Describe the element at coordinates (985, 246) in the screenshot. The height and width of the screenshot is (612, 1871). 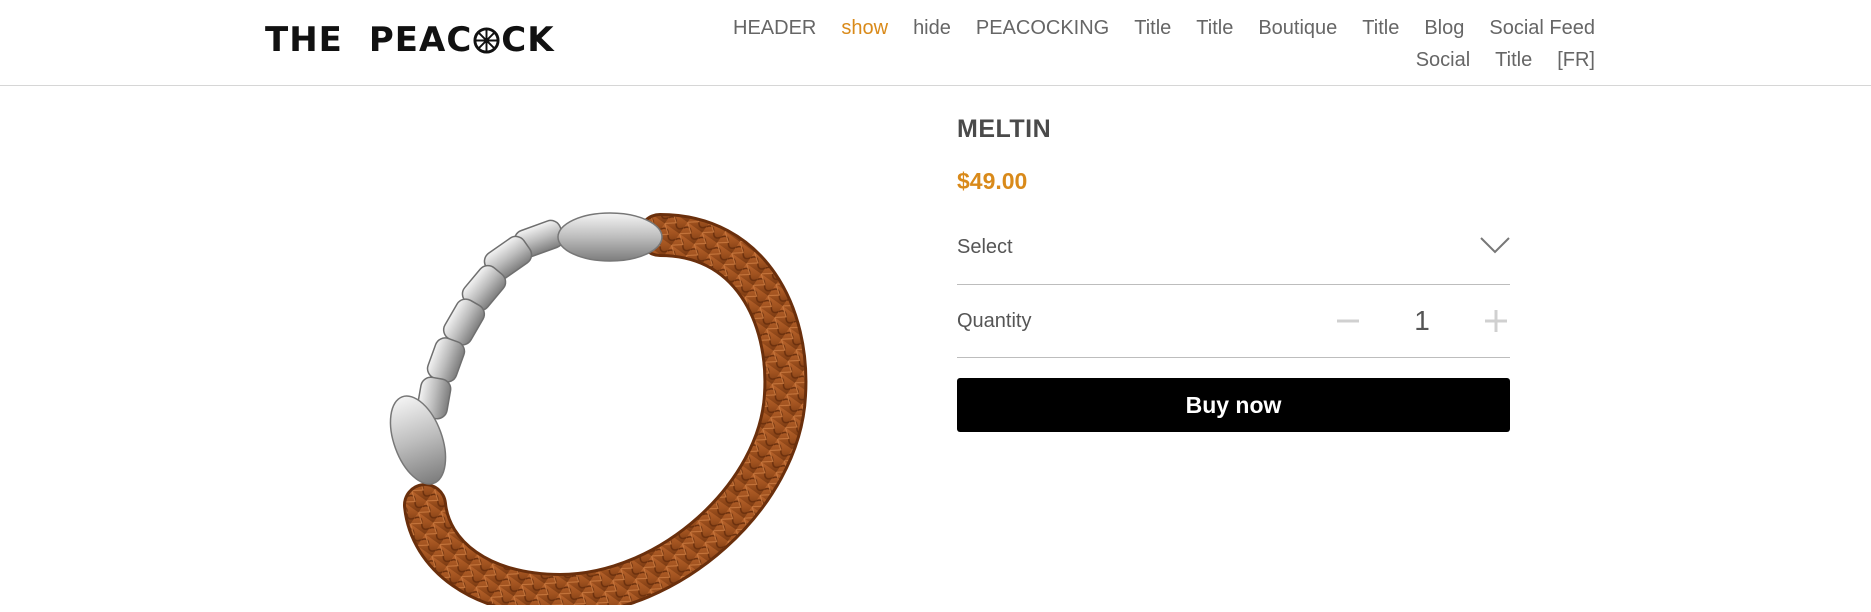
I see `variant-select-label: Select` at that location.